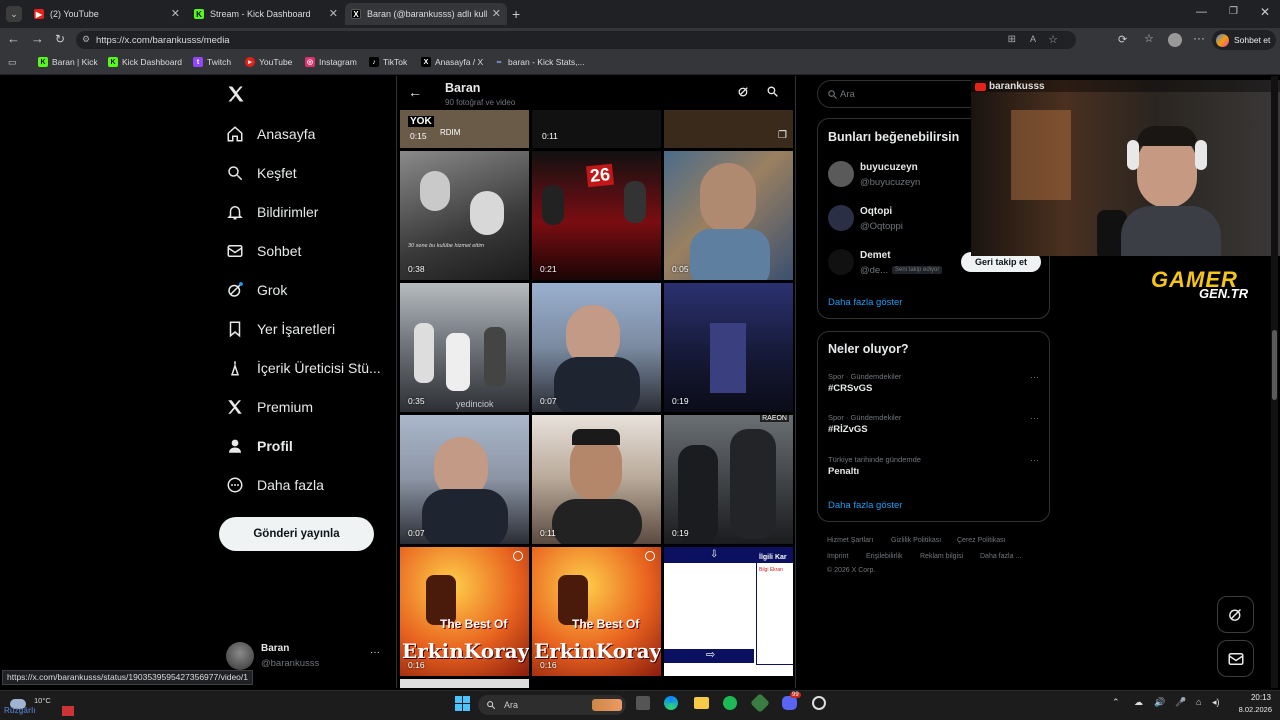  I want to click on extensions-icon: ⟳, so click(1122, 39).